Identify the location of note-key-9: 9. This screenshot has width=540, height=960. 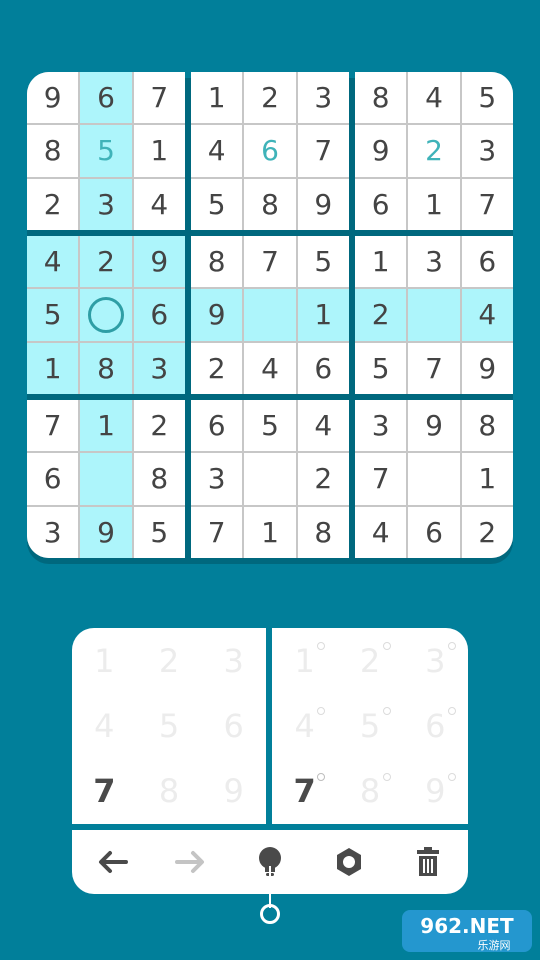
(435, 791).